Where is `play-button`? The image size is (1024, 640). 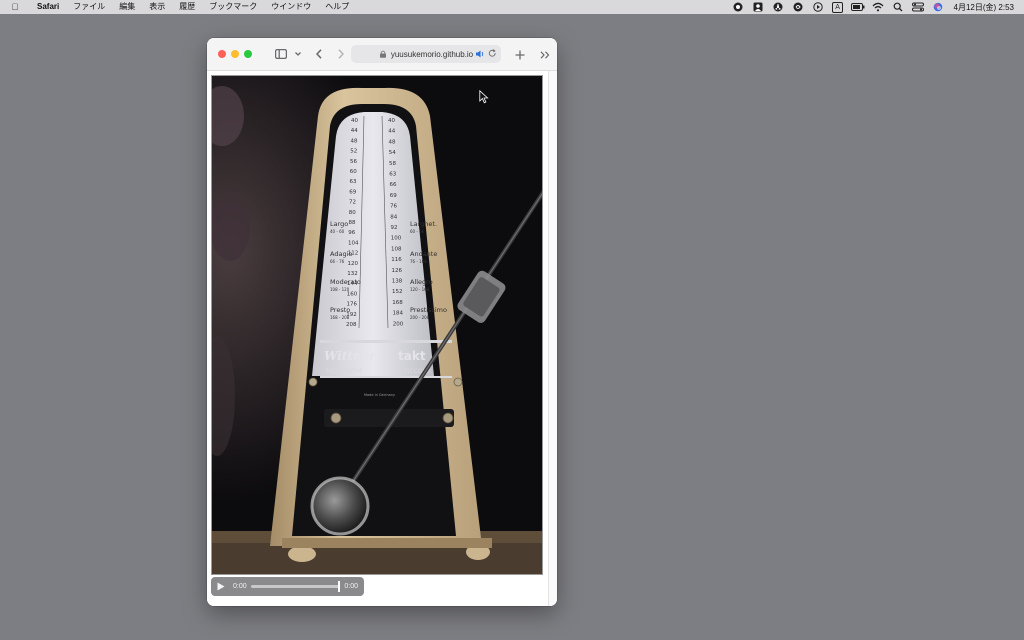
play-button is located at coordinates (222, 587).